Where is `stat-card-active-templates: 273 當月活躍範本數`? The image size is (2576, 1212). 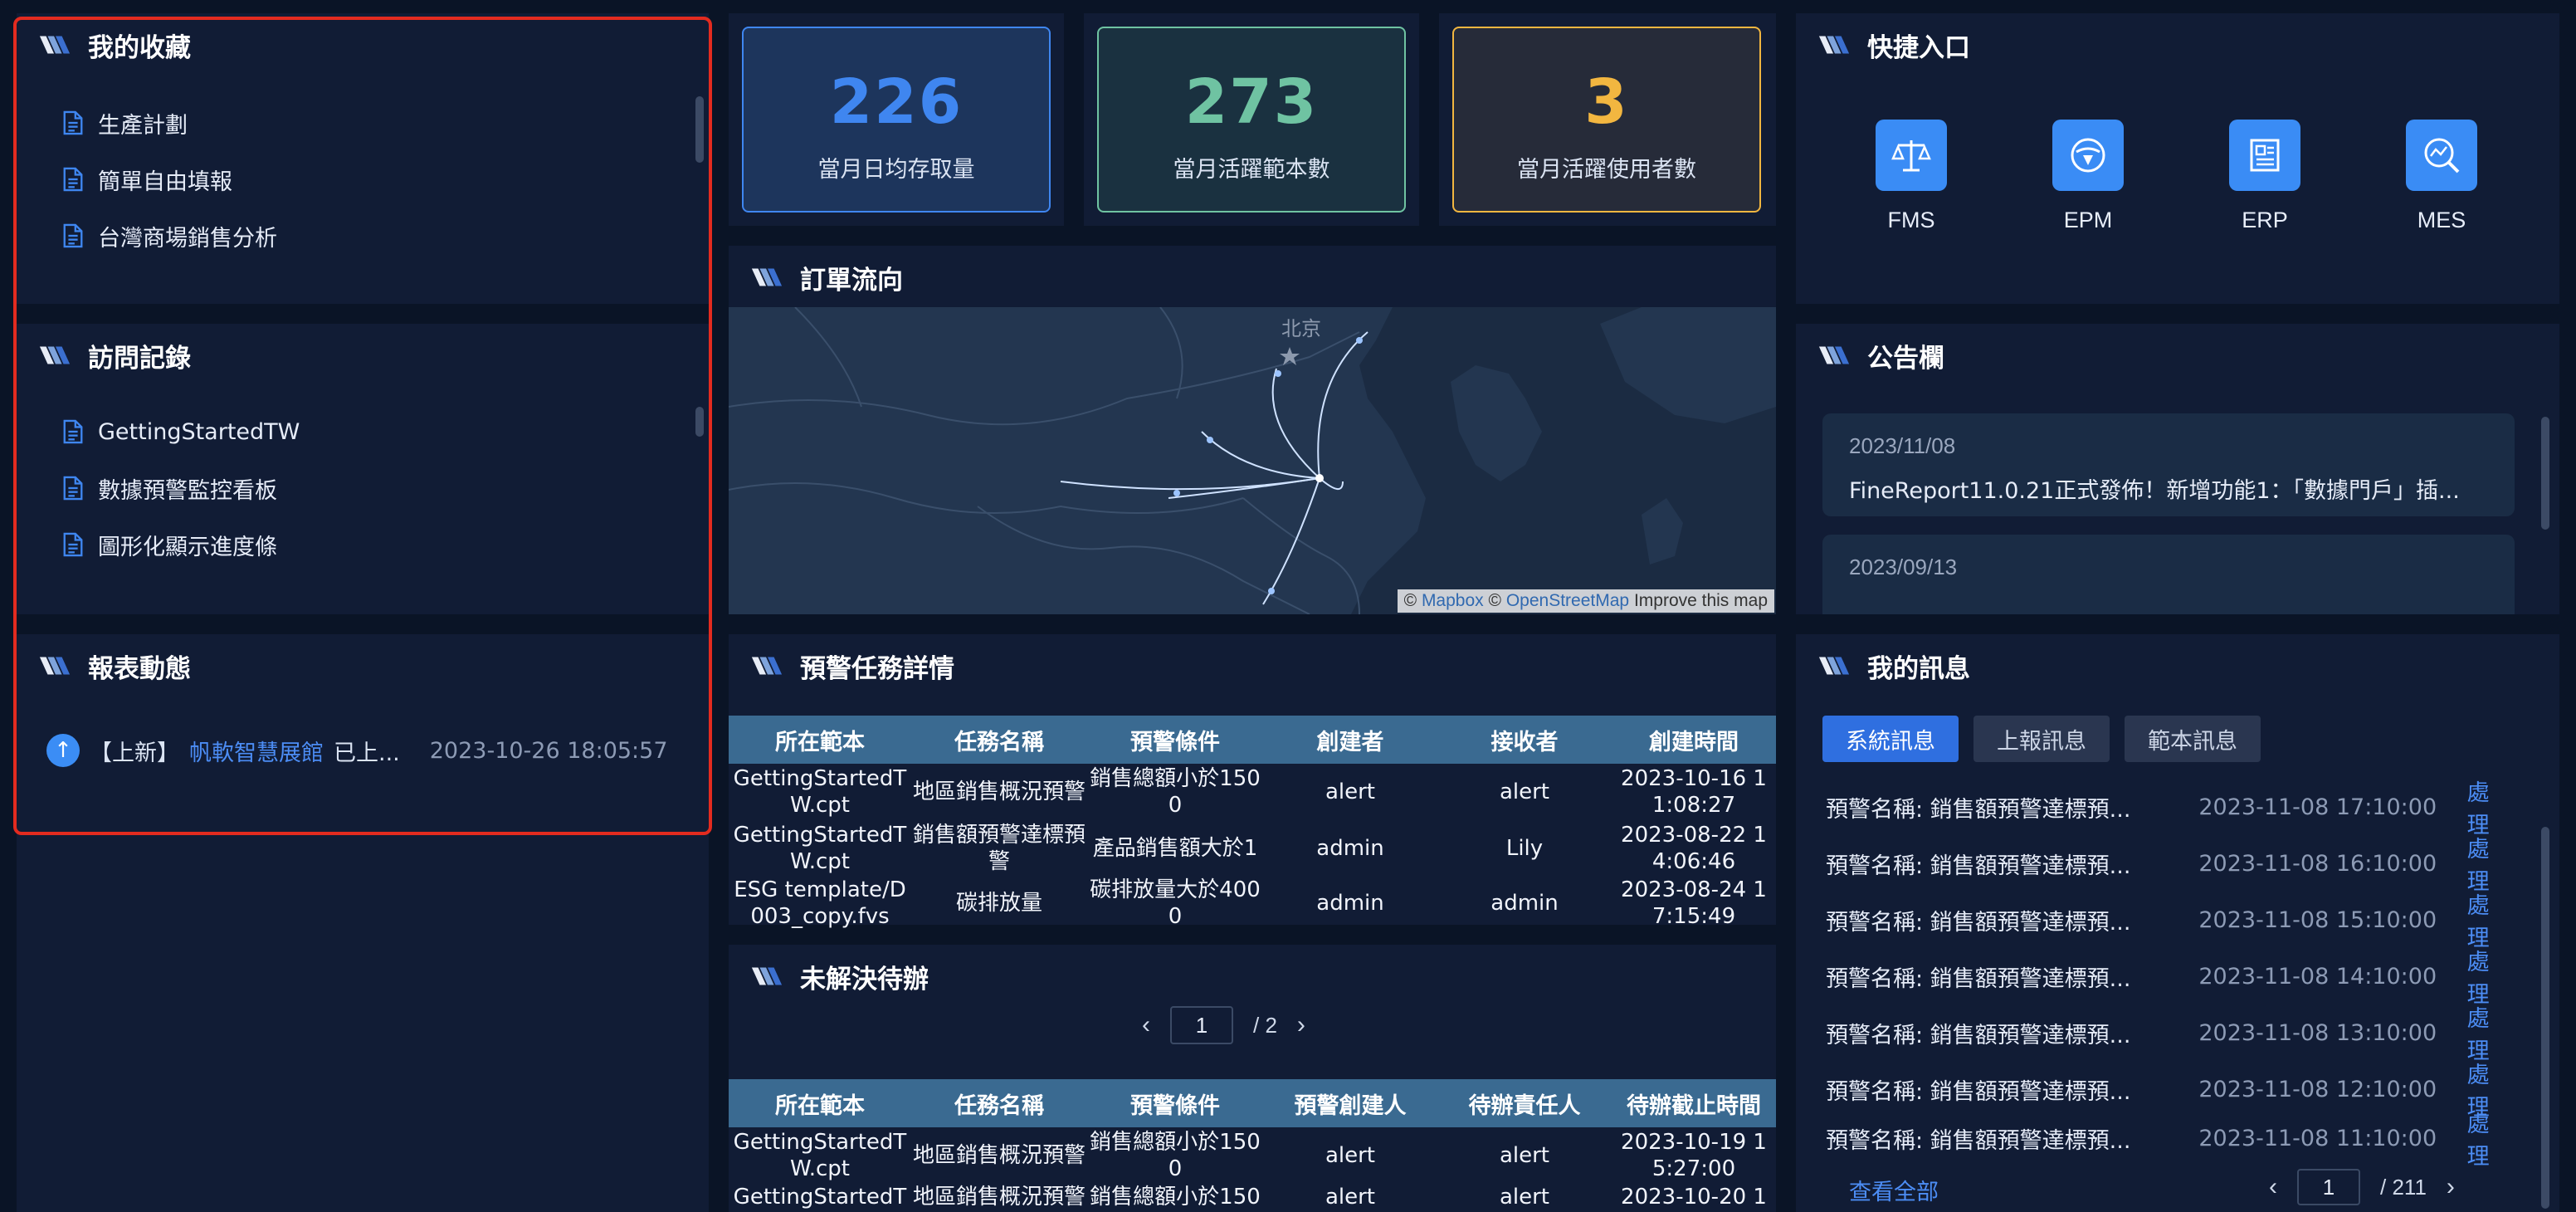
stat-card-active-templates: 273 當月活躍範本數 is located at coordinates (1252, 120).